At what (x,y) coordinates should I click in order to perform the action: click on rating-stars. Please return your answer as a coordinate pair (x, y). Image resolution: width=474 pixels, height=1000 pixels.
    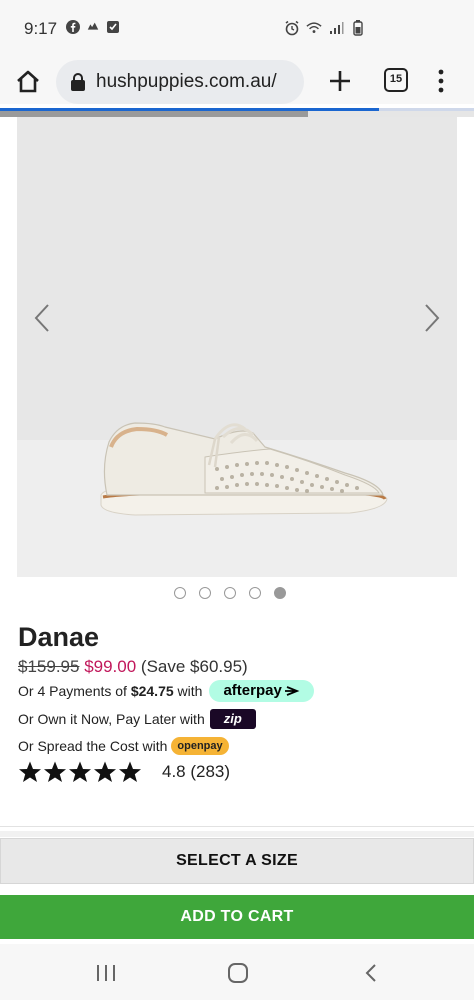
    Looking at the image, I should click on (80, 772).